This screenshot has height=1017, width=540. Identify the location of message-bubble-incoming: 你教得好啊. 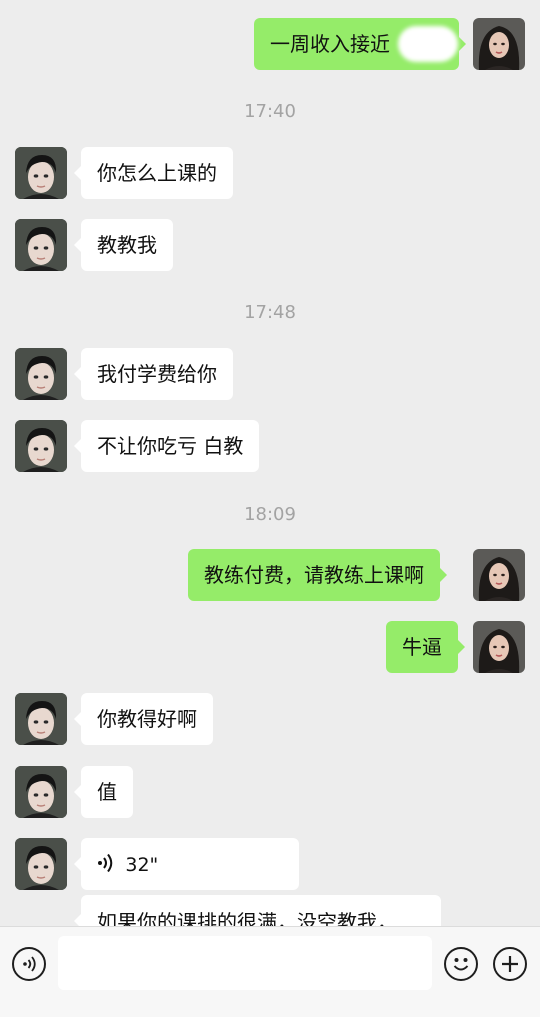
(143, 719).